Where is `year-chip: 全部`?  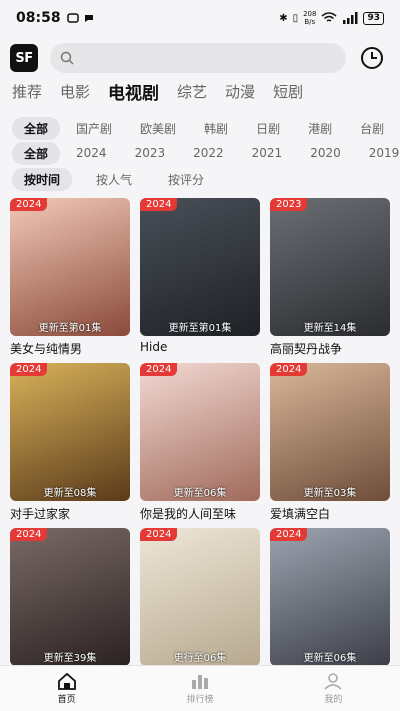
year-chip: 全部 is located at coordinates (36, 153).